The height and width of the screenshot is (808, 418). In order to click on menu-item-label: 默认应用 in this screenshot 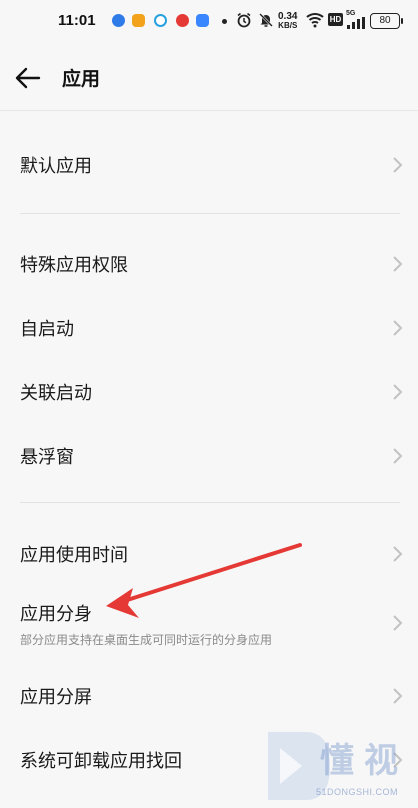, I will do `click(56, 166)`.